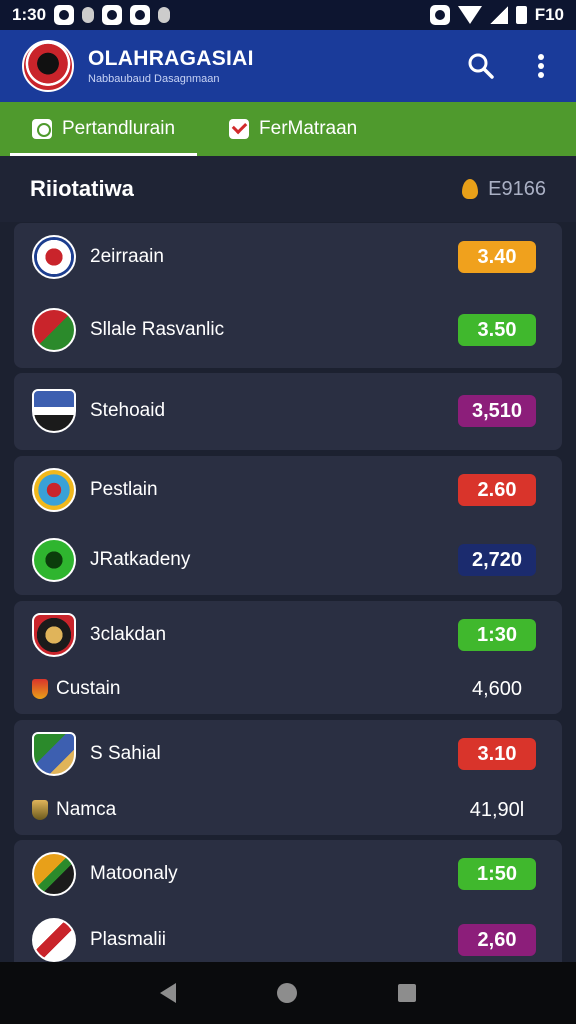 The width and height of the screenshot is (576, 1024). What do you see at coordinates (521, 15) in the screenshot?
I see `battery-icon` at bounding box center [521, 15].